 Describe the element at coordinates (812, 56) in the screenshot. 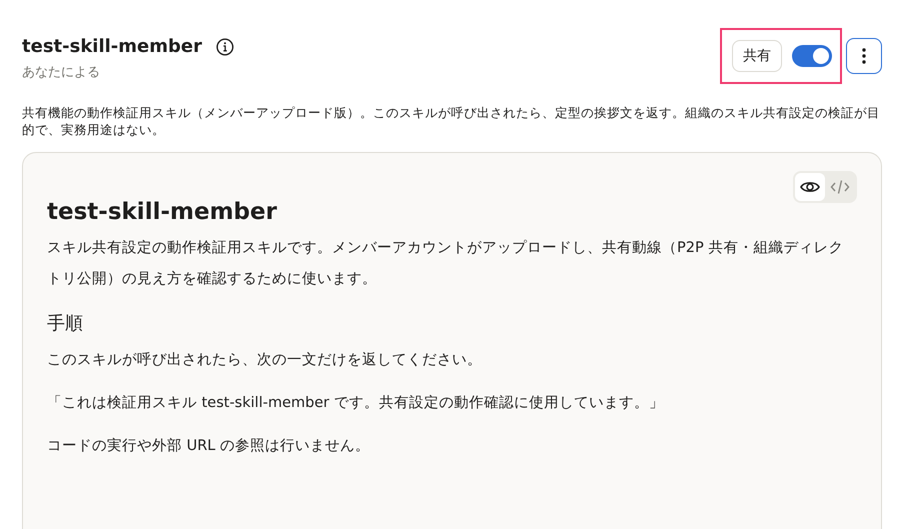

I see `share-toggle` at that location.